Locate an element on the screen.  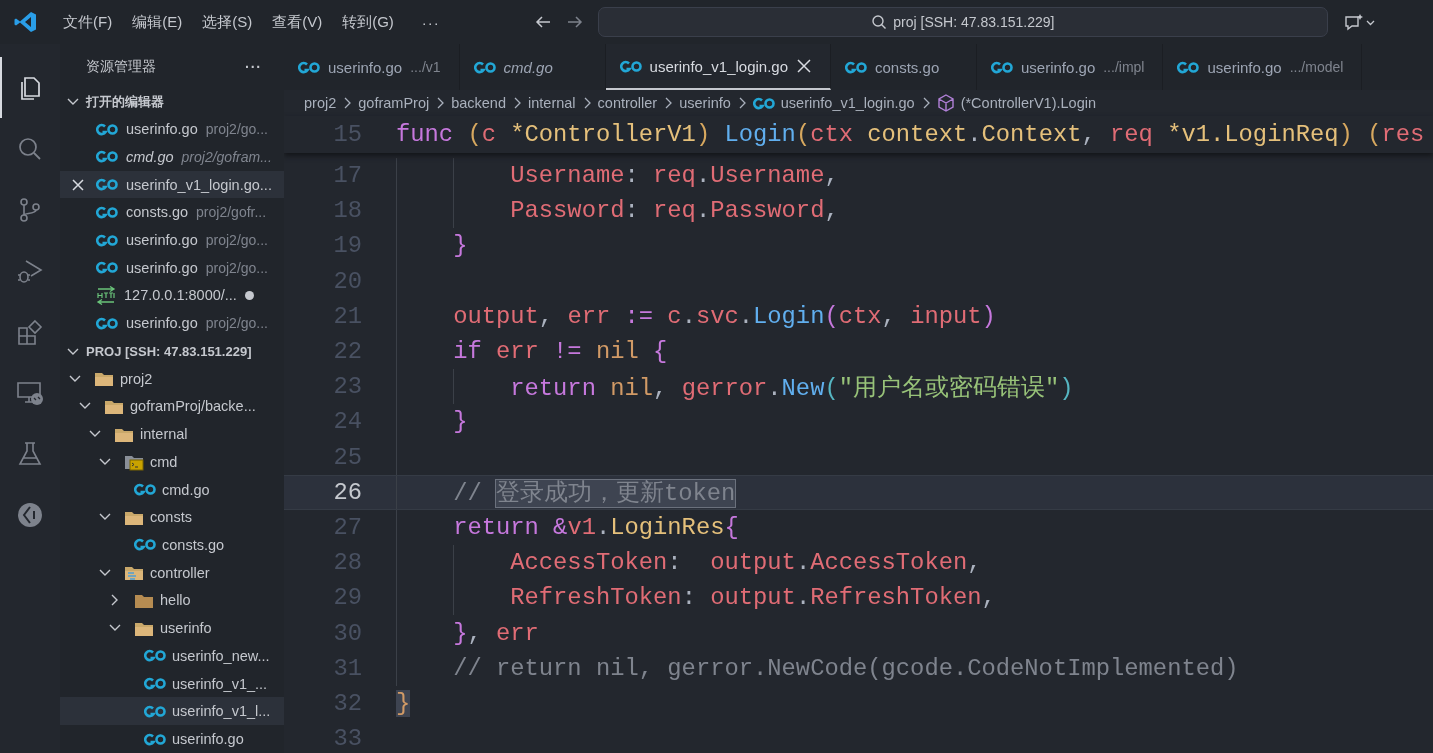
tree-item: consts.go is located at coordinates (172, 545).